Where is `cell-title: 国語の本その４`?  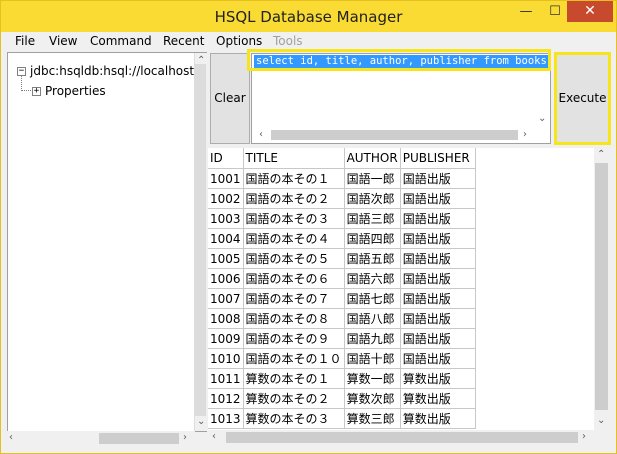 cell-title: 国語の本その４ is located at coordinates (294, 238).